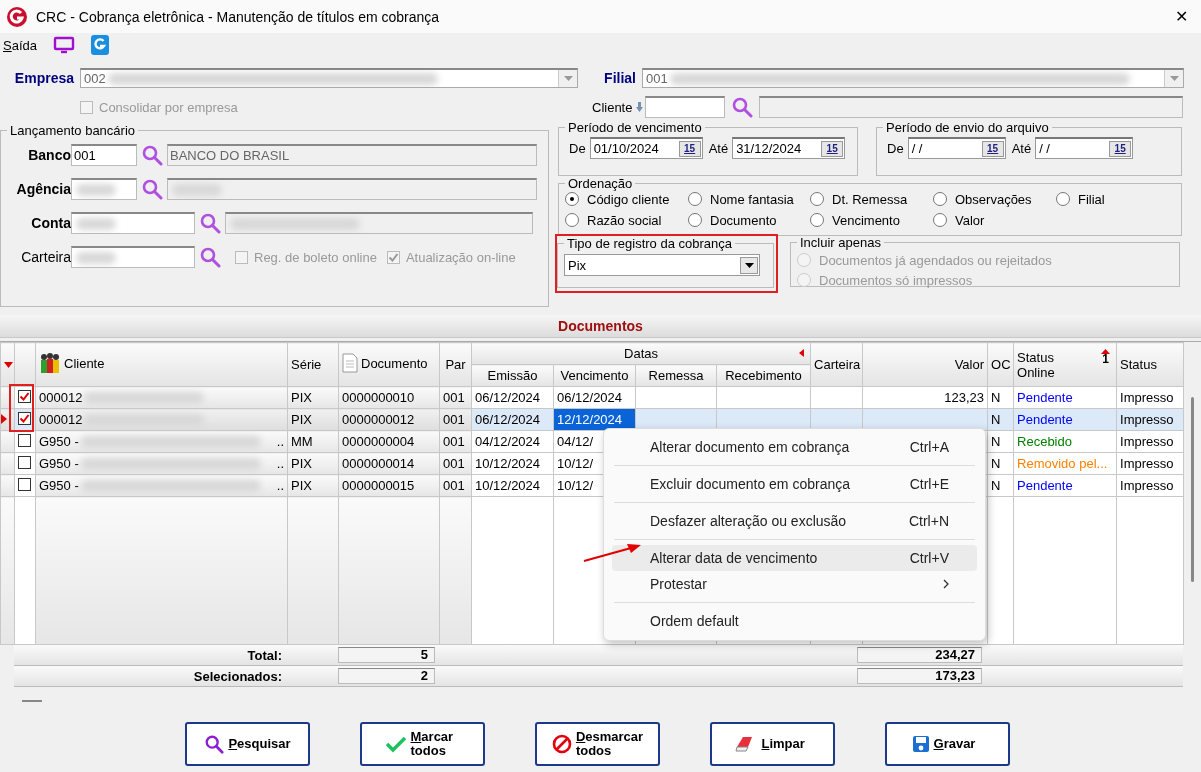 The height and width of the screenshot is (772, 1201). Describe the element at coordinates (1181, 16) in the screenshot. I see `close-button: ✕` at that location.